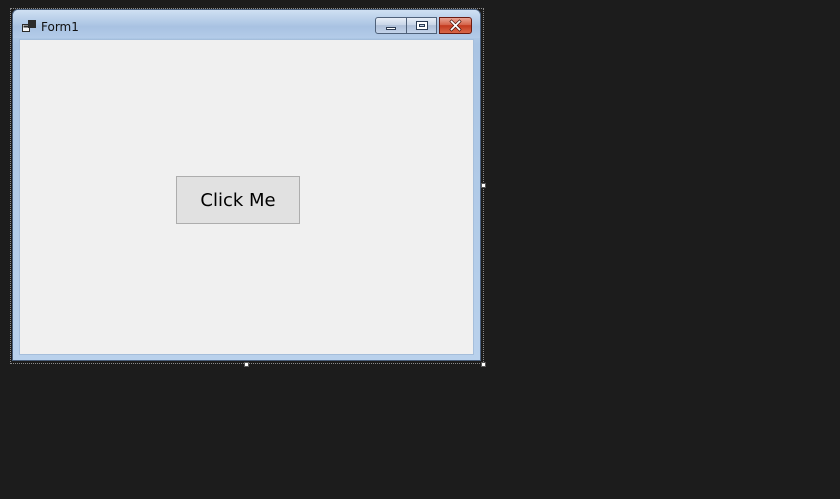  What do you see at coordinates (246, 24) in the screenshot?
I see `title-bar: Form1` at bounding box center [246, 24].